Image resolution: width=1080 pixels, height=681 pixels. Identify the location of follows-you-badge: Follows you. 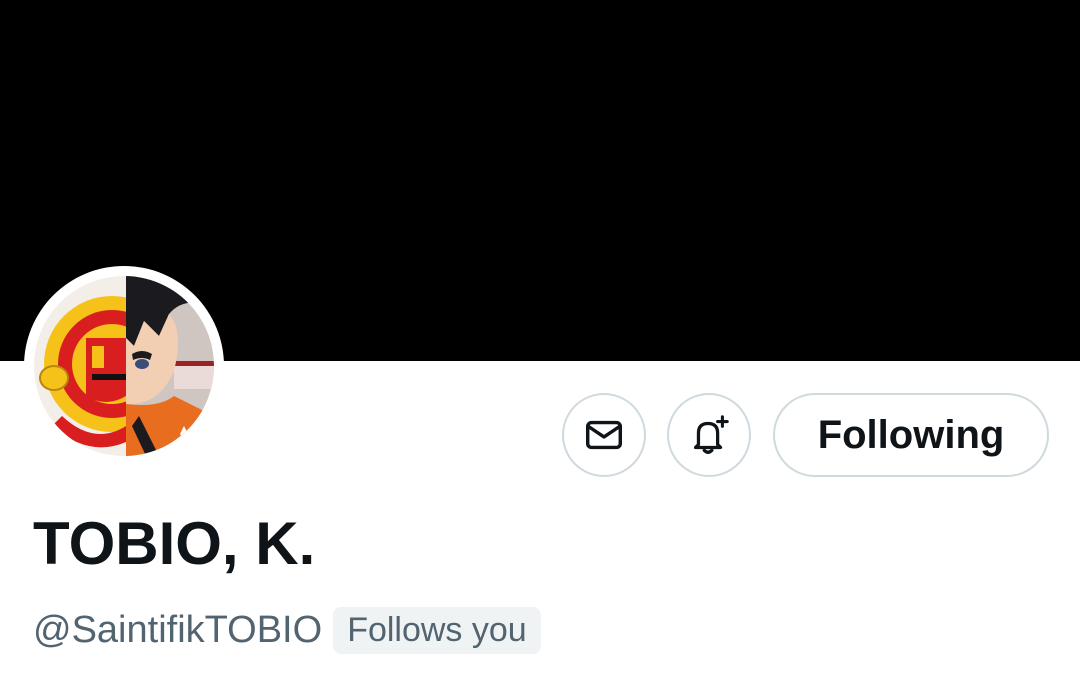
(437, 630).